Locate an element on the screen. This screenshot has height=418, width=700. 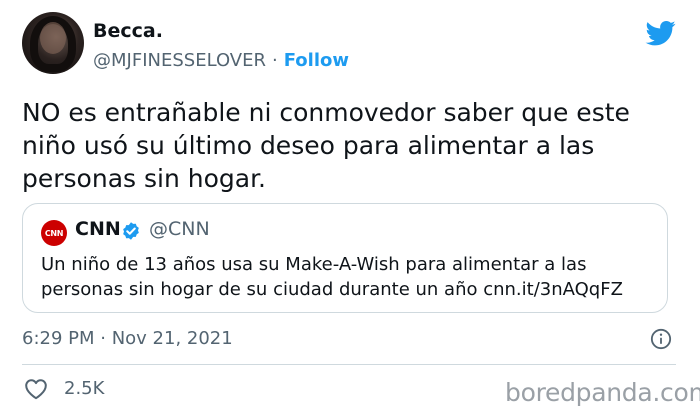
verified-badge-icon is located at coordinates (131, 231).